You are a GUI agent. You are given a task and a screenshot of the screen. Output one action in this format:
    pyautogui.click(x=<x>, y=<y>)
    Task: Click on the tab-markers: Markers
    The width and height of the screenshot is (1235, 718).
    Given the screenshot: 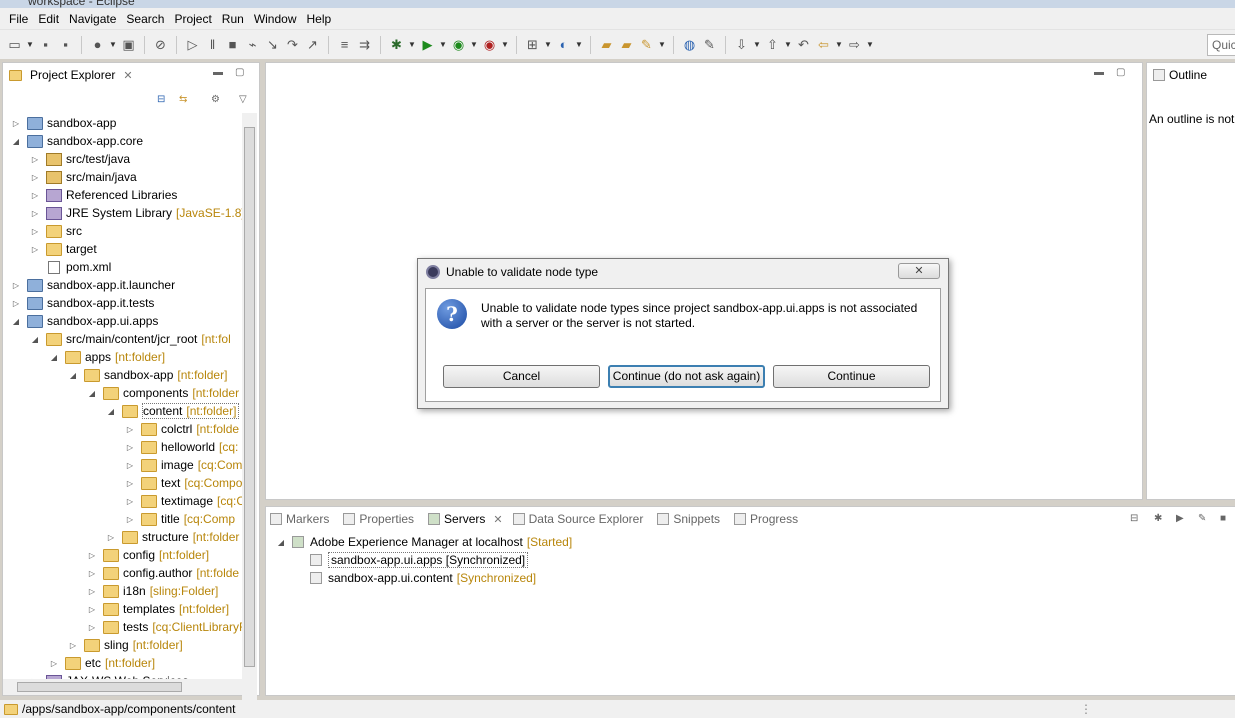 What is the action you would take?
    pyautogui.click(x=299, y=519)
    